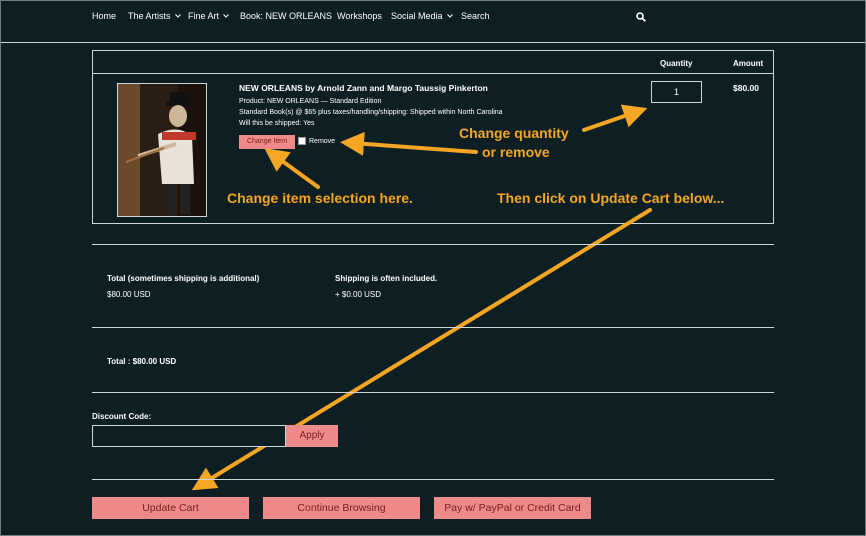 This screenshot has height=536, width=866. Describe the element at coordinates (358, 294) in the screenshot. I see `shipping-value: + $0.00 USD` at that location.